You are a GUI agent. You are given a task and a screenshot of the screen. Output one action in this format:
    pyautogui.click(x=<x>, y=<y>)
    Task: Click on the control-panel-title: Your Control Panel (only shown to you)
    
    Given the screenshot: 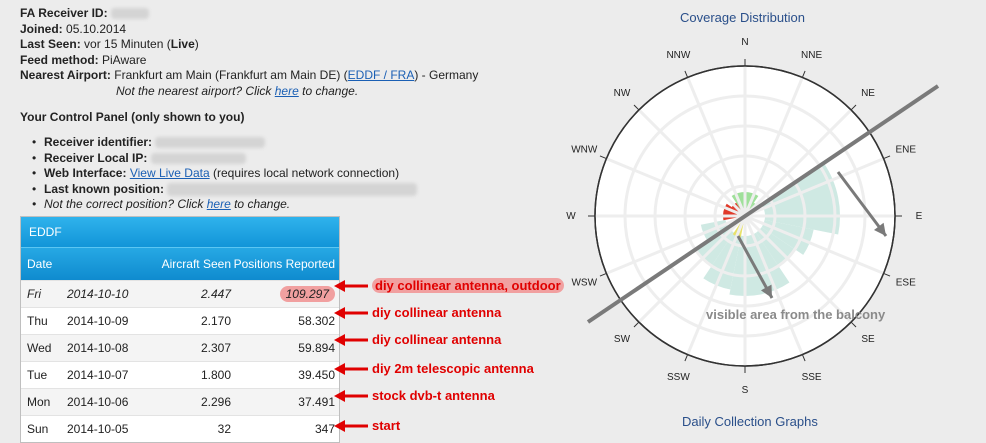 What is the action you would take?
    pyautogui.click(x=132, y=117)
    